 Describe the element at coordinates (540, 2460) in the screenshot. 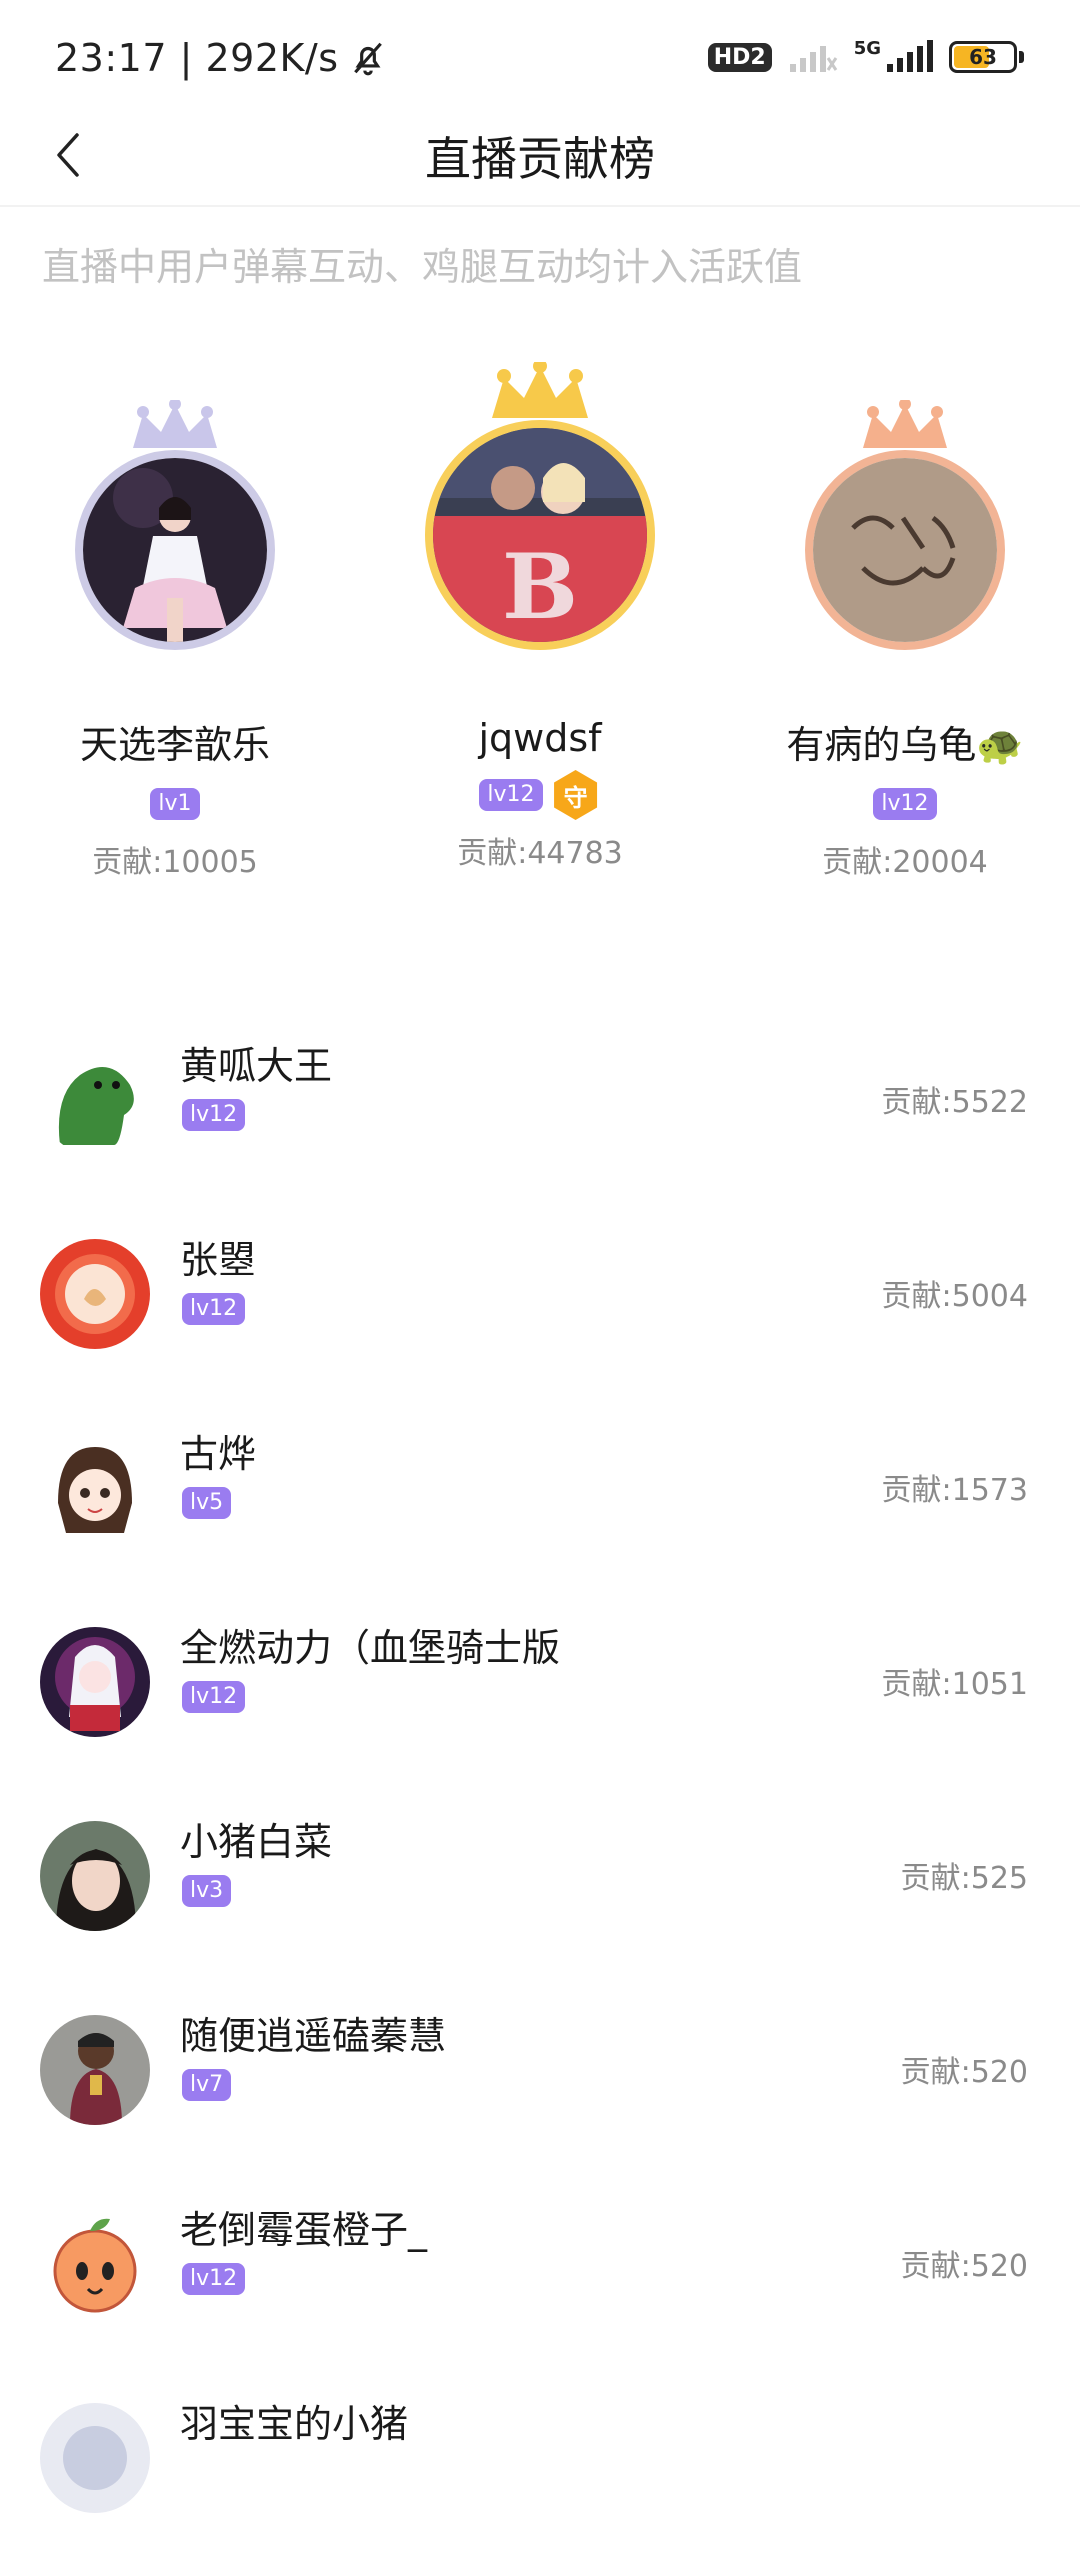

I see `list-item: 羽宝宝的小猪` at that location.